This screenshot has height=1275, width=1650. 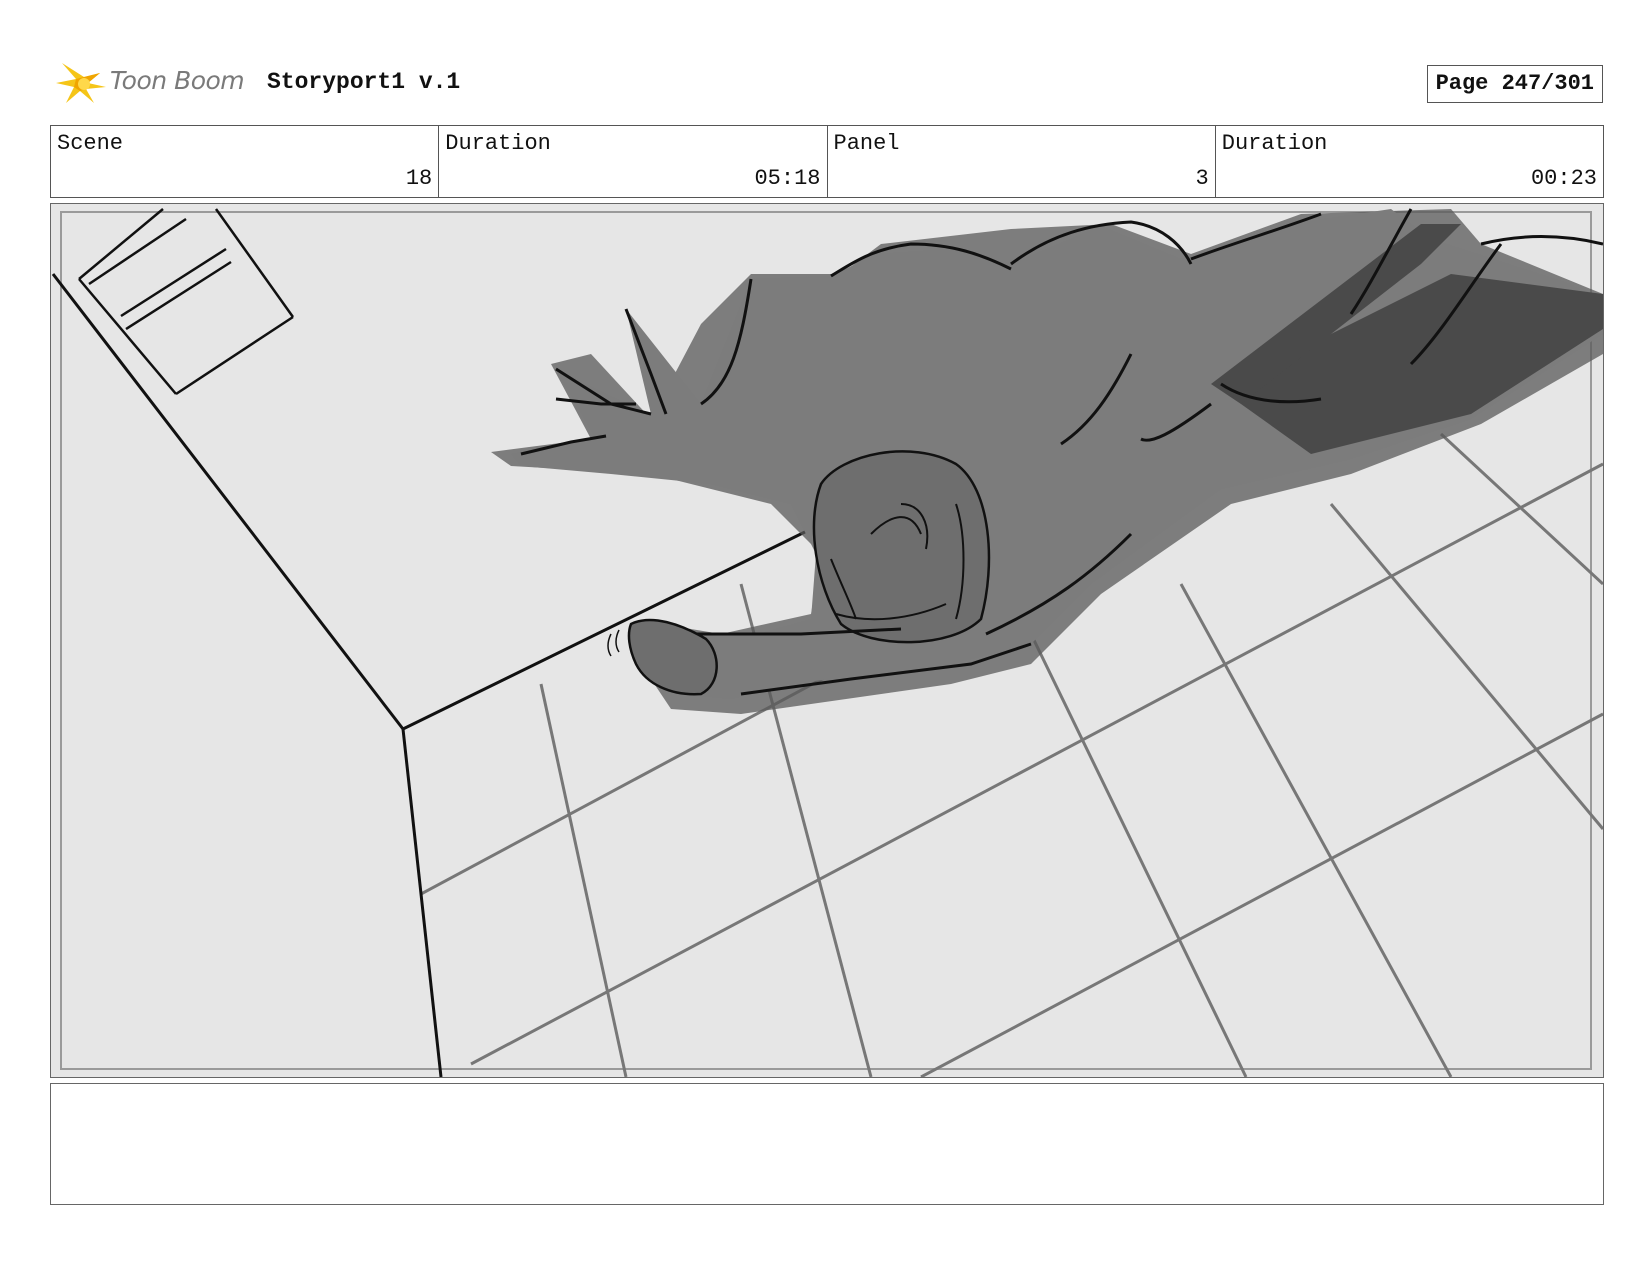 What do you see at coordinates (90, 143) in the screenshot?
I see `scene-label: Scene` at bounding box center [90, 143].